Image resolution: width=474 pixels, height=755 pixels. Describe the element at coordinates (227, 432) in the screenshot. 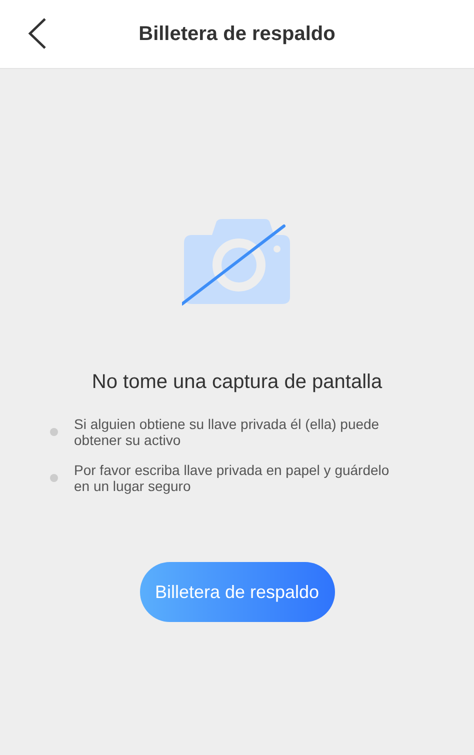

I see `tip-text: Si alguien obtiene su llave privada él (ella) puede obtener su activo` at that location.